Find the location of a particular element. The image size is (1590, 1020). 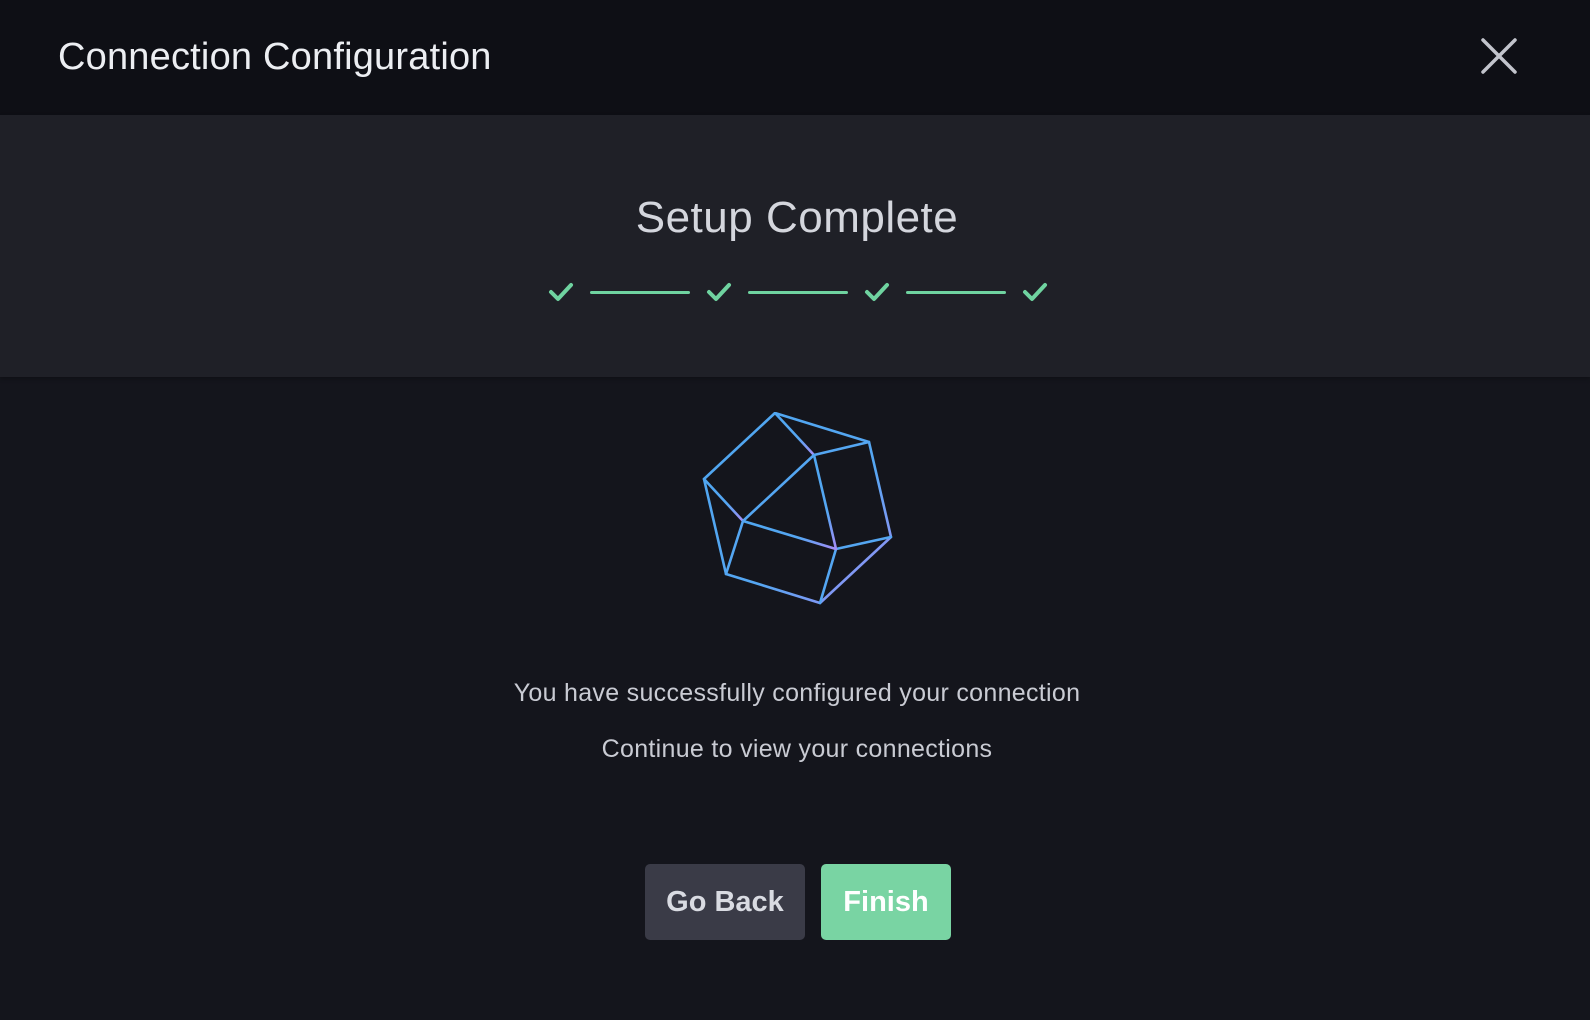

continue-message: Continue to view your connections is located at coordinates (797, 749).